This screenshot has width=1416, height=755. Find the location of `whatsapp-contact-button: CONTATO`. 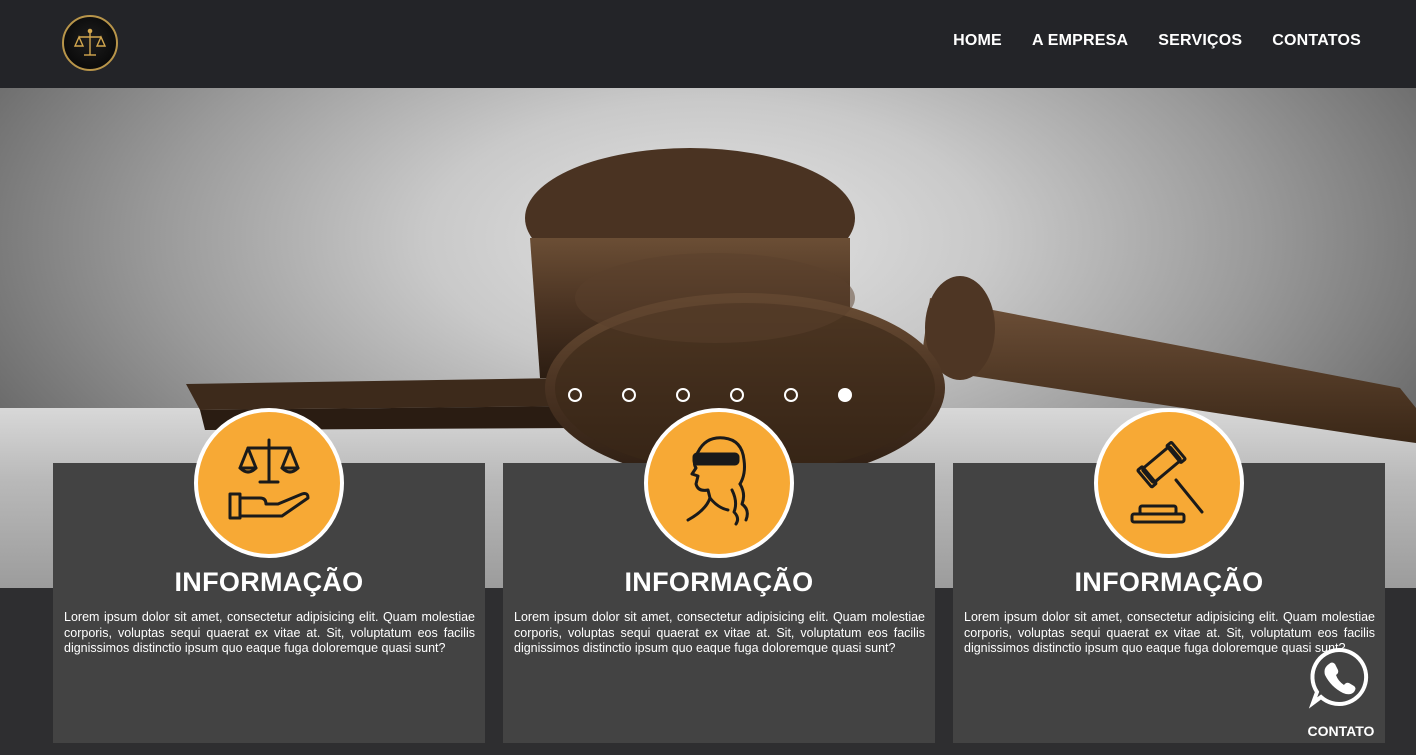

whatsapp-contact-button: CONTATO is located at coordinates (1339, 692).